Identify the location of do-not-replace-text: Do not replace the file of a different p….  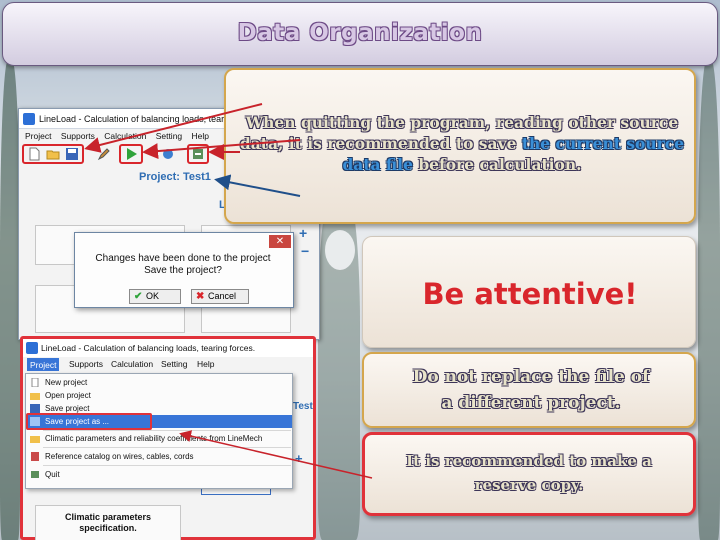
(531, 390).